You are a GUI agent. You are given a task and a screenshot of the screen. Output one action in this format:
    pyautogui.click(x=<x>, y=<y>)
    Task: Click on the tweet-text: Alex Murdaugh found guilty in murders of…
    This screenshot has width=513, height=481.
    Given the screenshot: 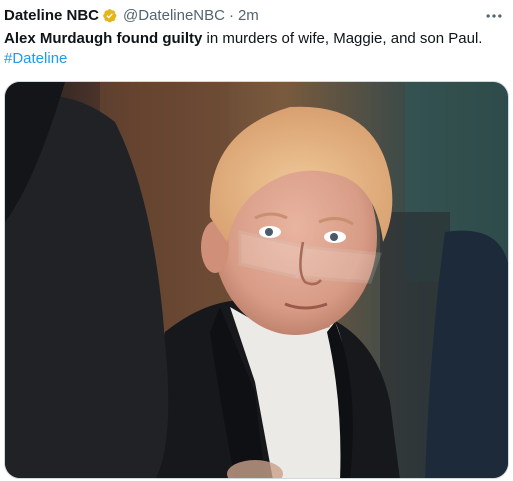 What is the action you would take?
    pyautogui.click(x=254, y=49)
    